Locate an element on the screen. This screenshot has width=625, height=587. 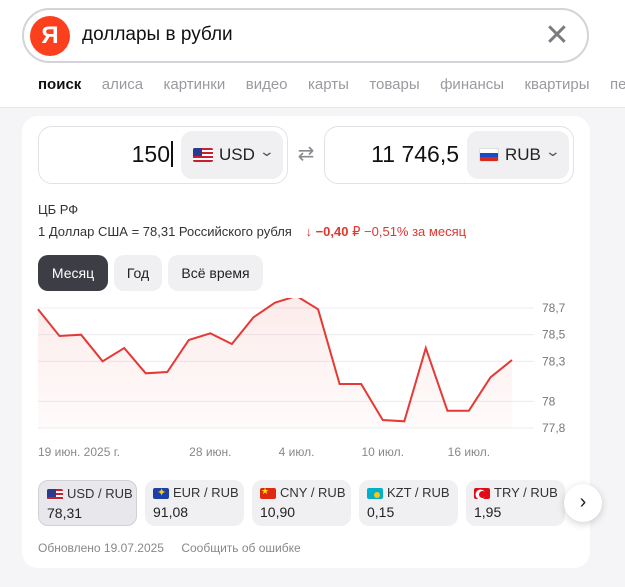
rate-change-abs: −0,40 is located at coordinates (332, 231).